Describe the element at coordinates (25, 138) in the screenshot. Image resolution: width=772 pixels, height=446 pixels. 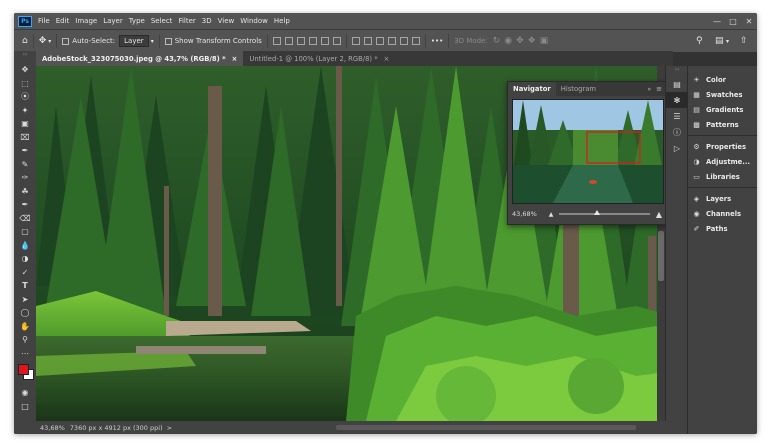
I see `frame-tool-icon: ⌧` at that location.